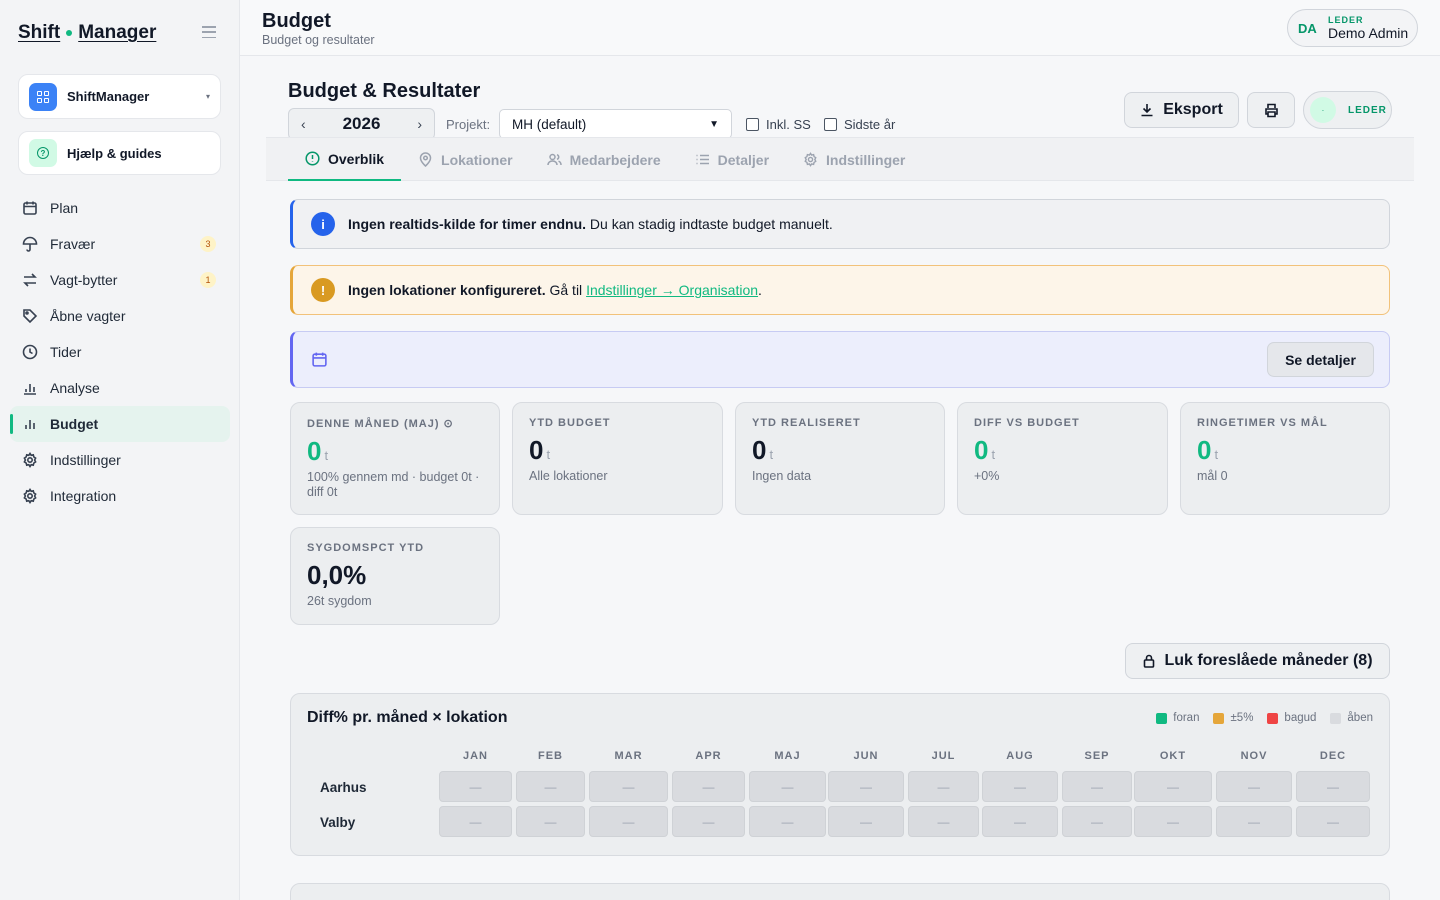  I want to click on tab-label: Detaljer, so click(743, 159).